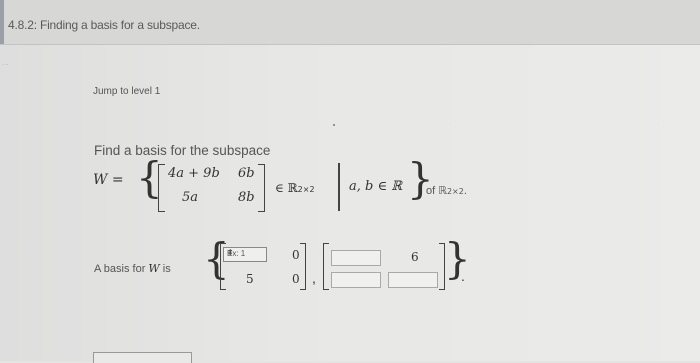 This screenshot has width=700, height=363. Describe the element at coordinates (161, 188) in the screenshot. I see `matrix-left-bracket` at that location.